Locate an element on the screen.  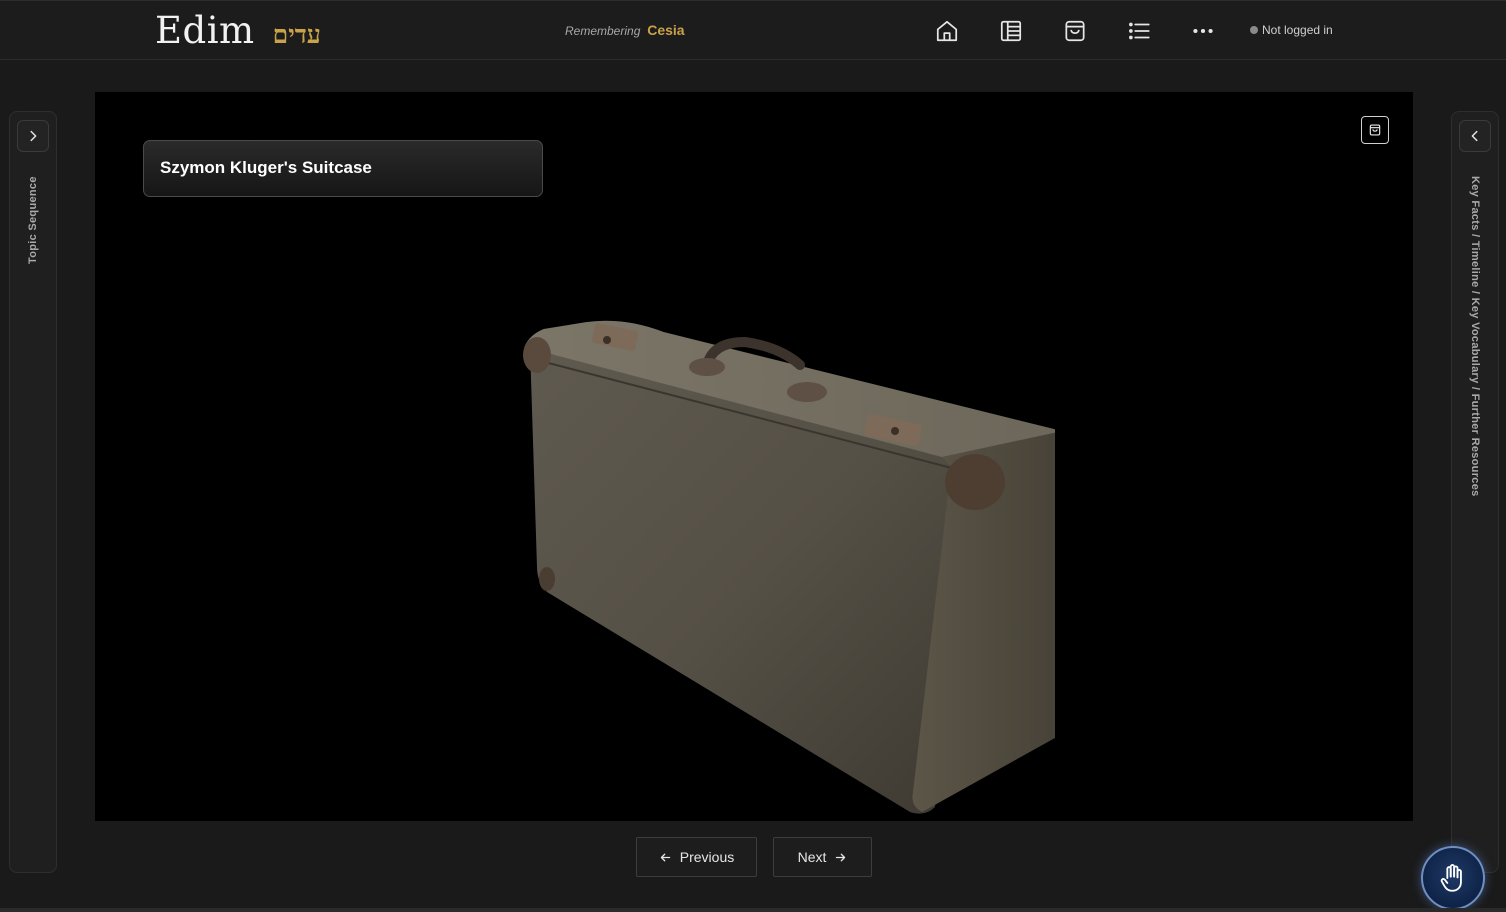
site-logo: Edim עדים is located at coordinates (238, 30).